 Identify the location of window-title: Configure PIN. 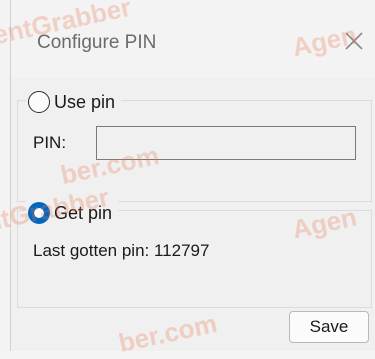
(97, 42).